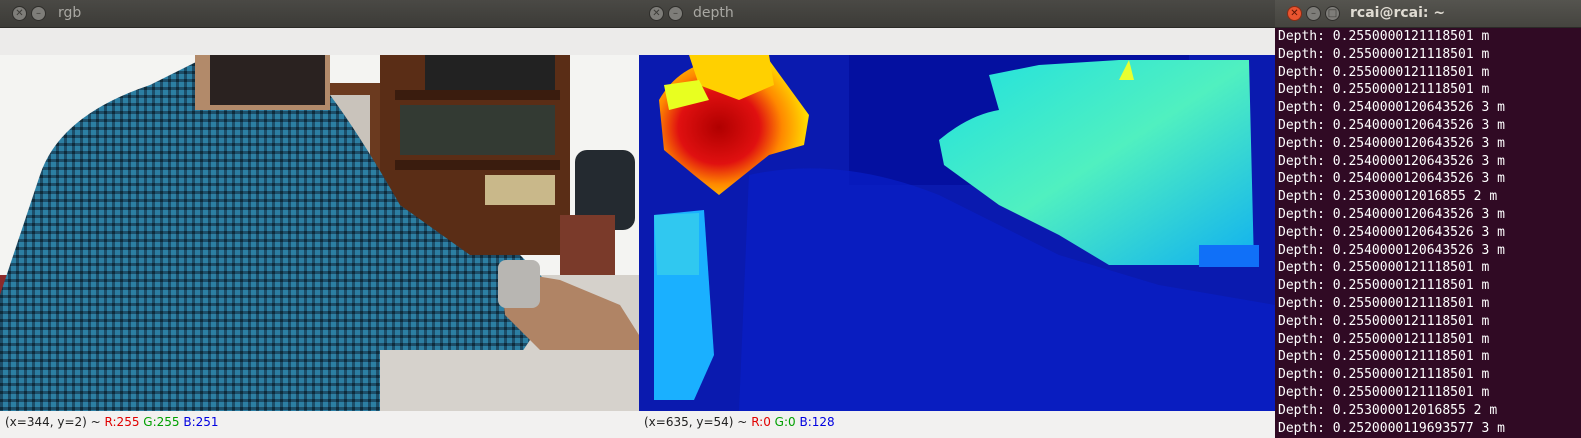 Image resolution: width=1581 pixels, height=438 pixels. I want to click on maximize-button: □, so click(1332, 13).